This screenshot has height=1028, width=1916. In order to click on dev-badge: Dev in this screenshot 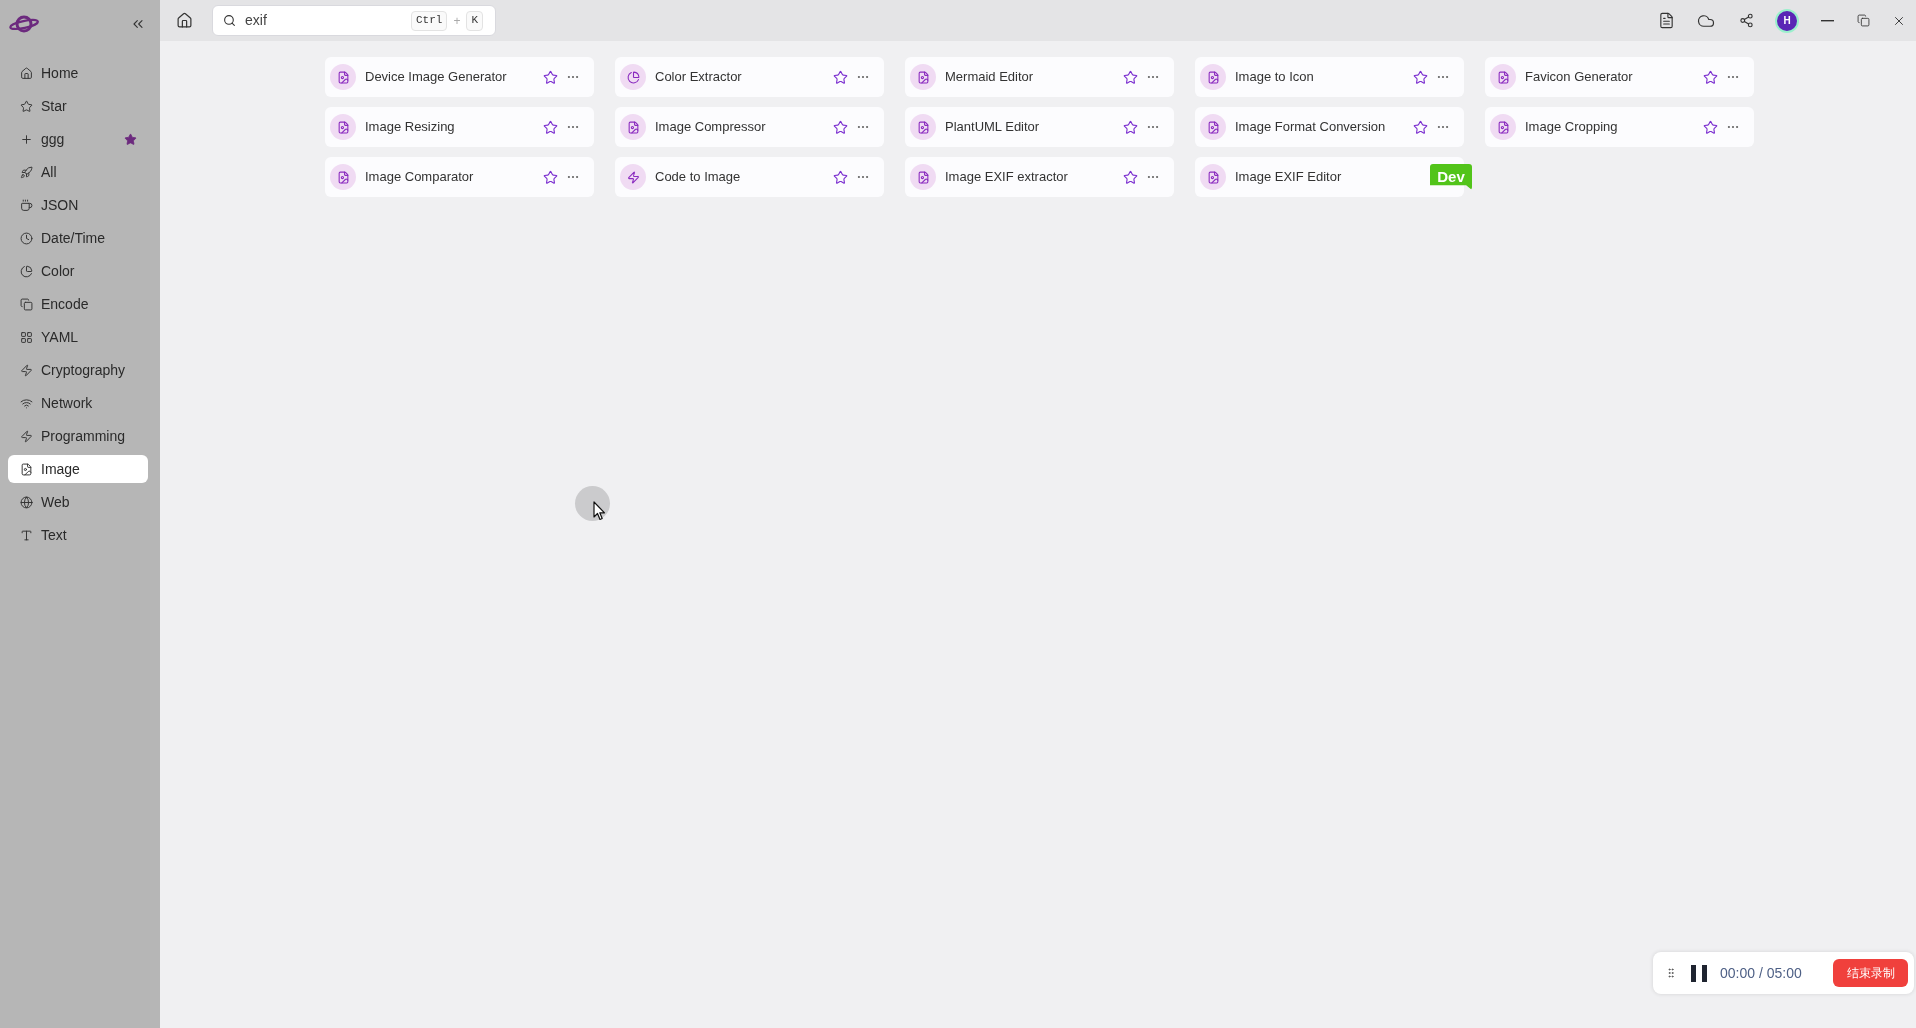, I will do `click(1451, 177)`.